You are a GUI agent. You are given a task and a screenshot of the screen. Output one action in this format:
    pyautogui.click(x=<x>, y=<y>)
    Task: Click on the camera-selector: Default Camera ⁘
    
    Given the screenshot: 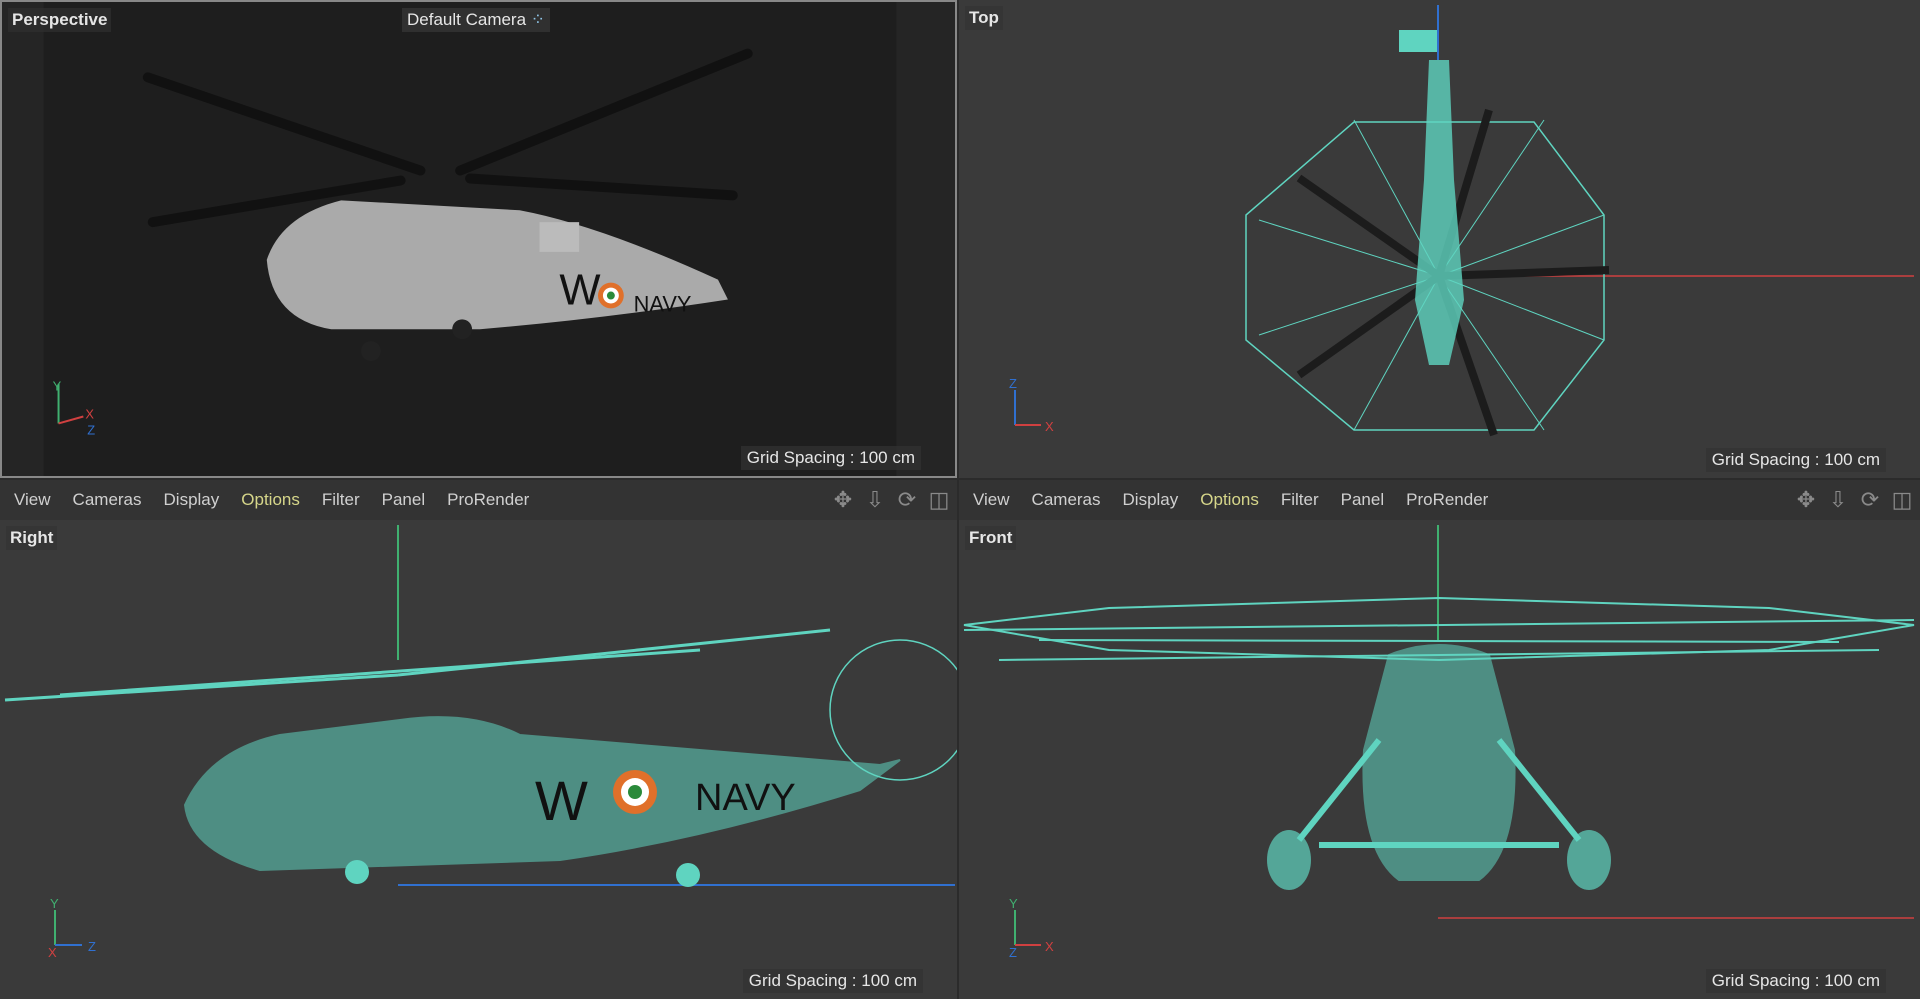 What is the action you would take?
    pyautogui.click(x=476, y=20)
    